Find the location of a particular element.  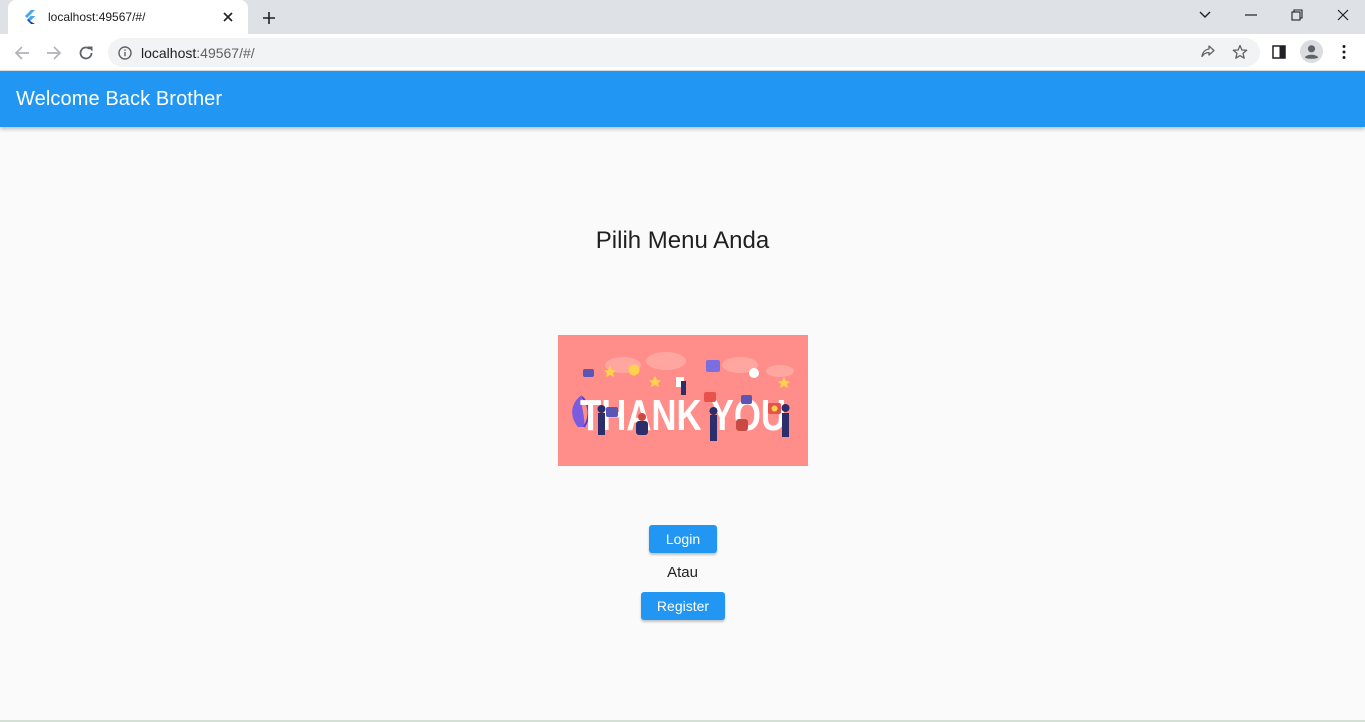

browser-tab: localhost:49567/#/ is located at coordinates (128, 17).